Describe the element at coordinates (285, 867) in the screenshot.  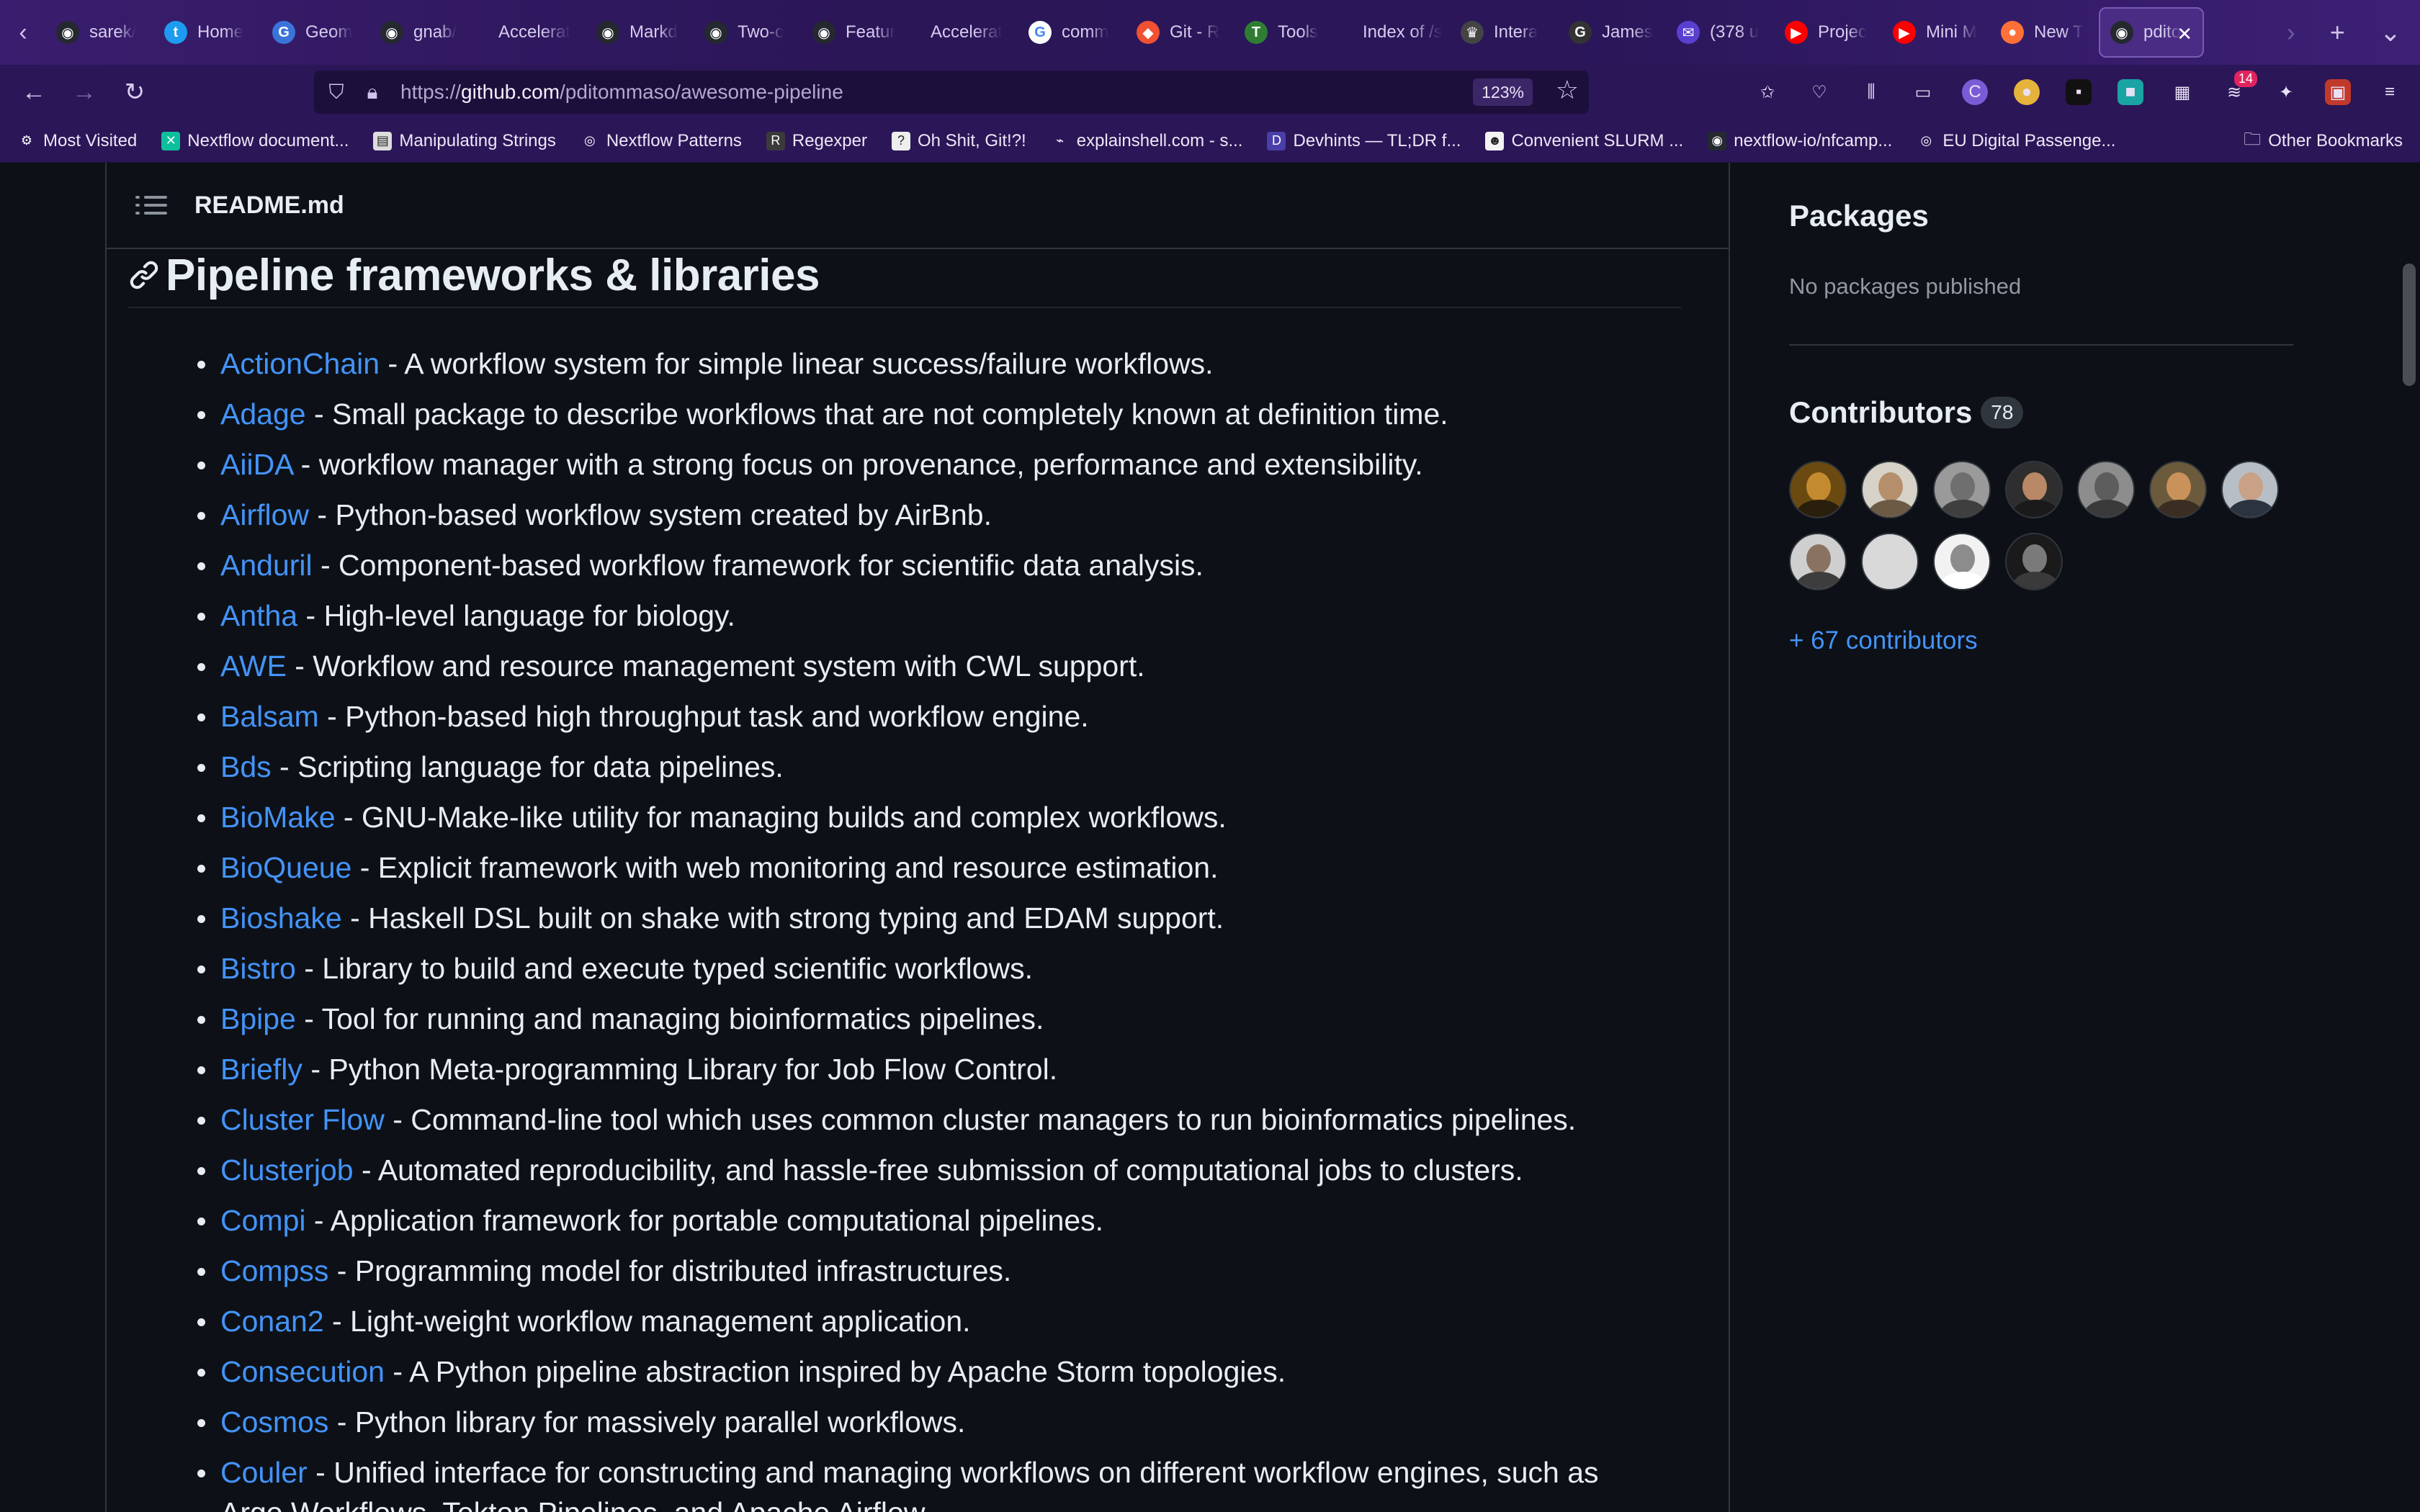
I see `framework-link: BioQueue` at that location.